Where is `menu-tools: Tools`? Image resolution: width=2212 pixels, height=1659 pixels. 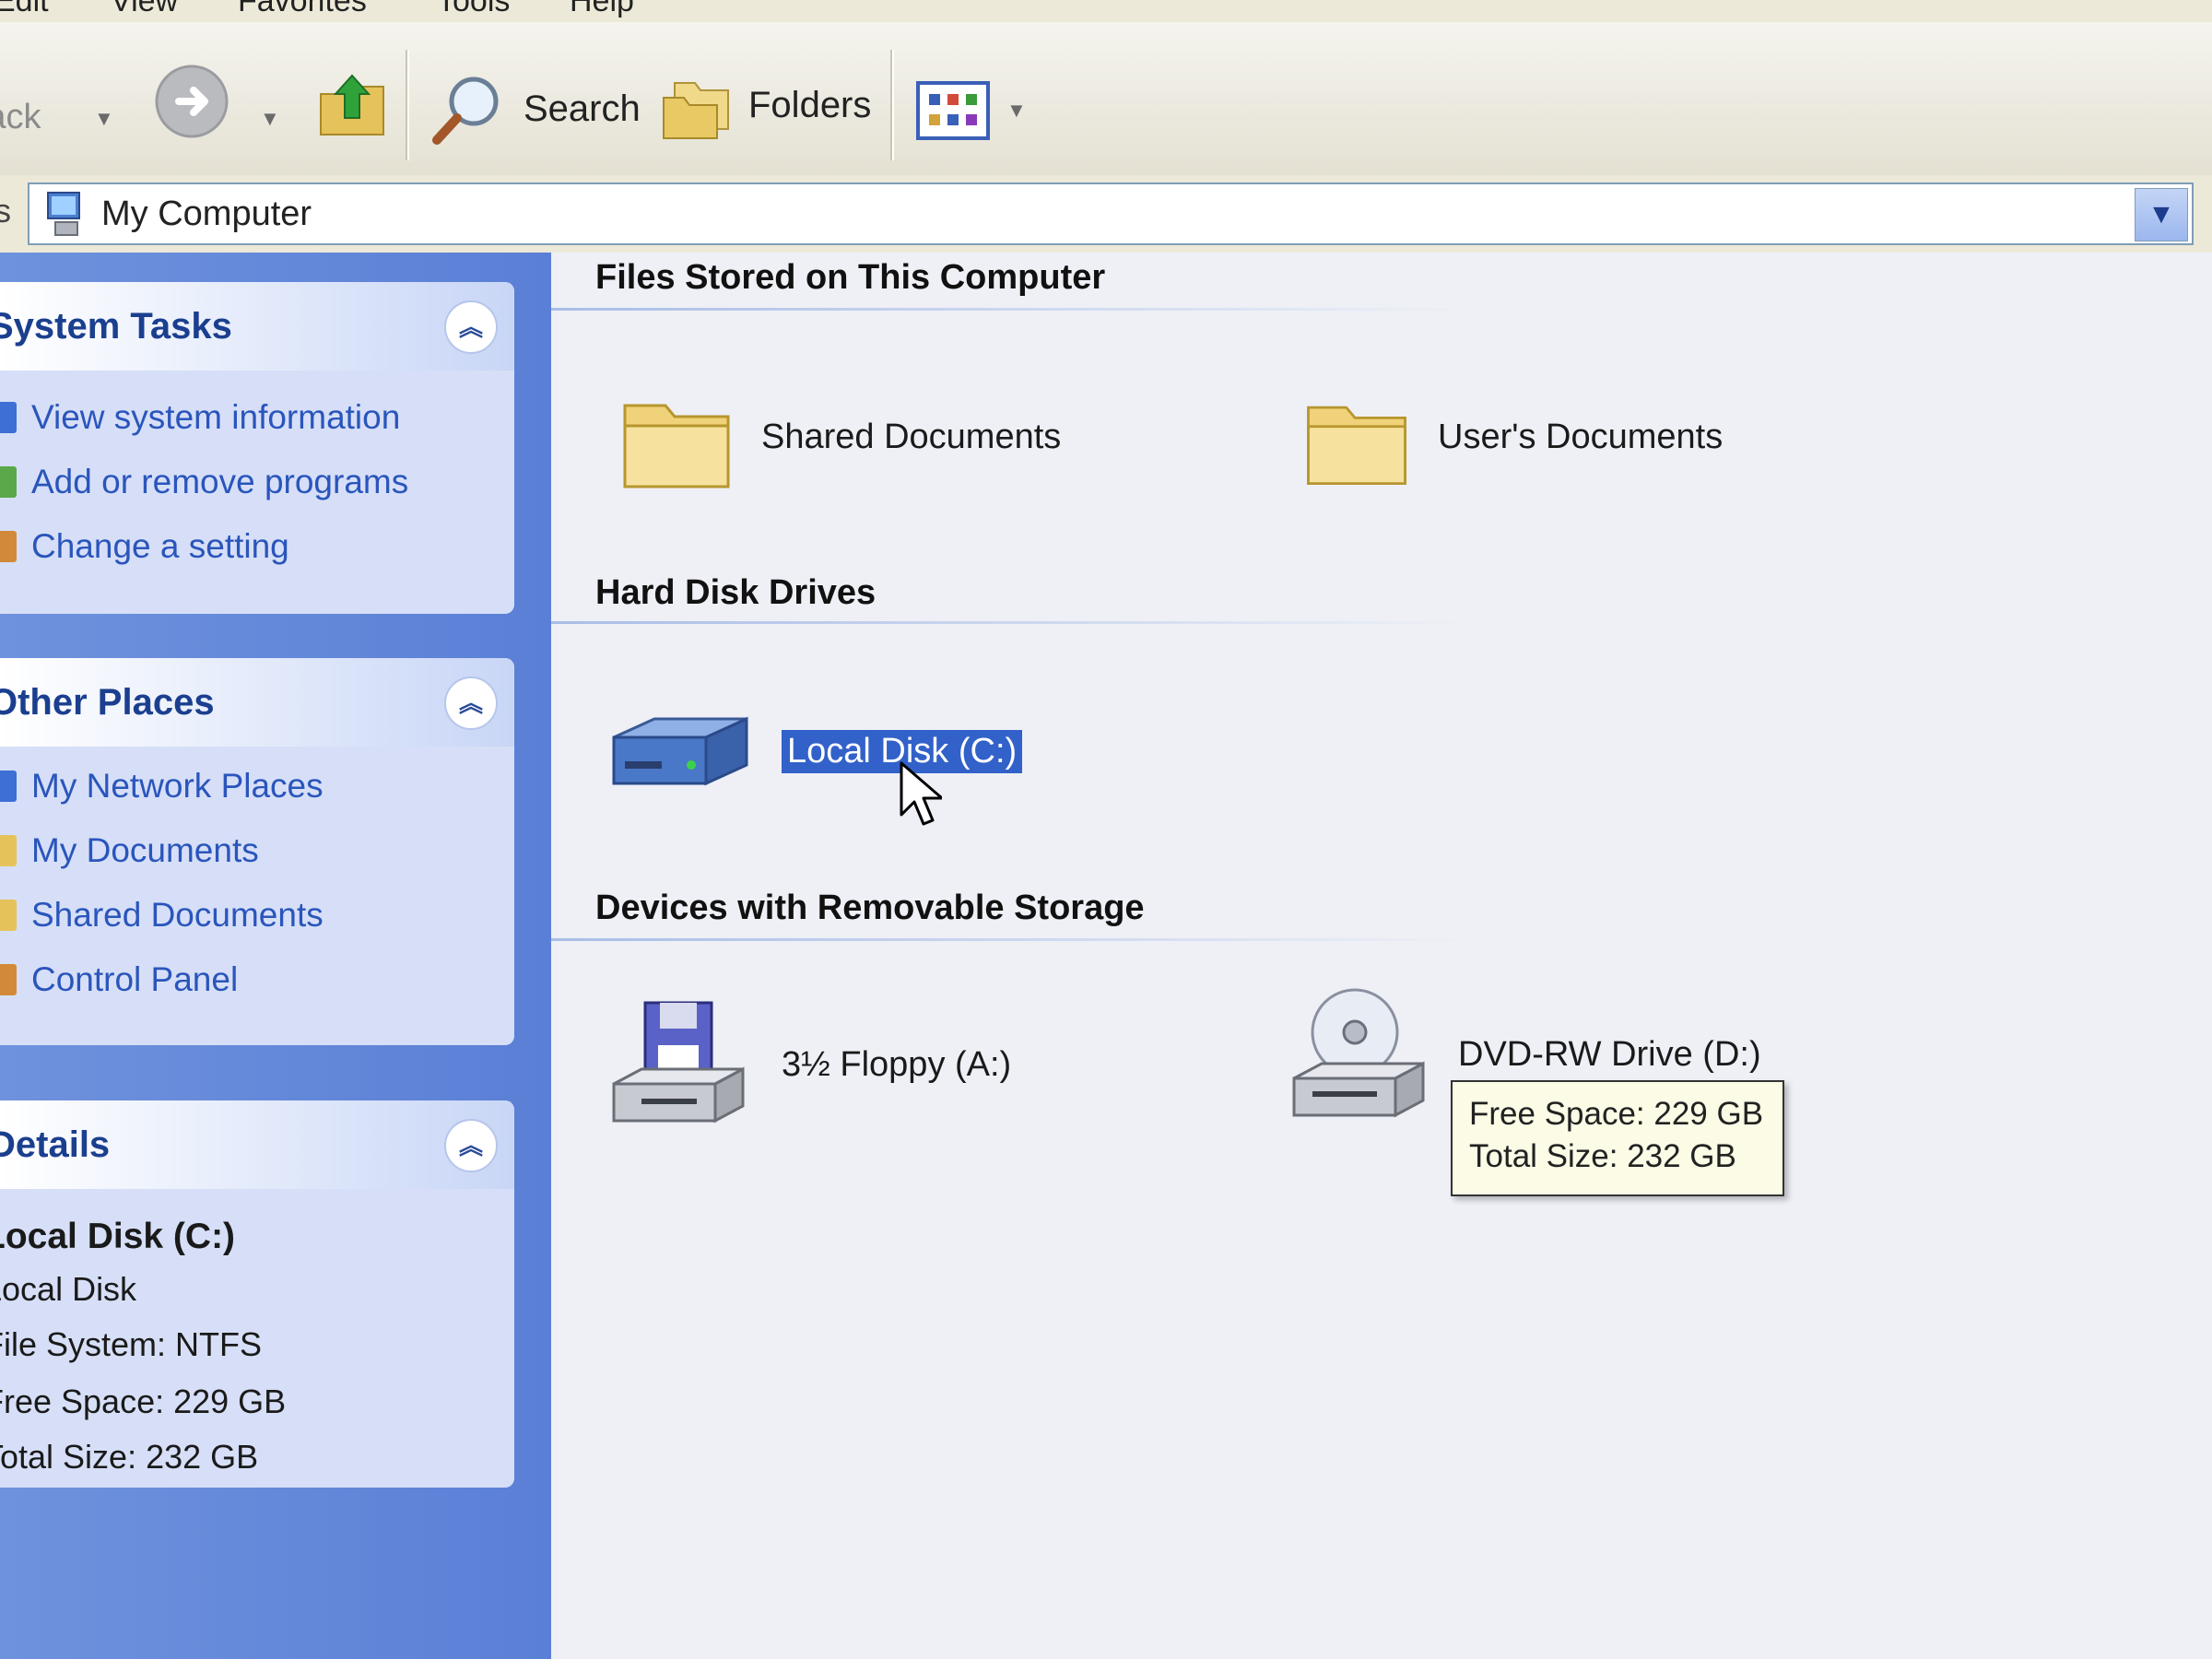
menu-tools: Tools is located at coordinates (473, 9).